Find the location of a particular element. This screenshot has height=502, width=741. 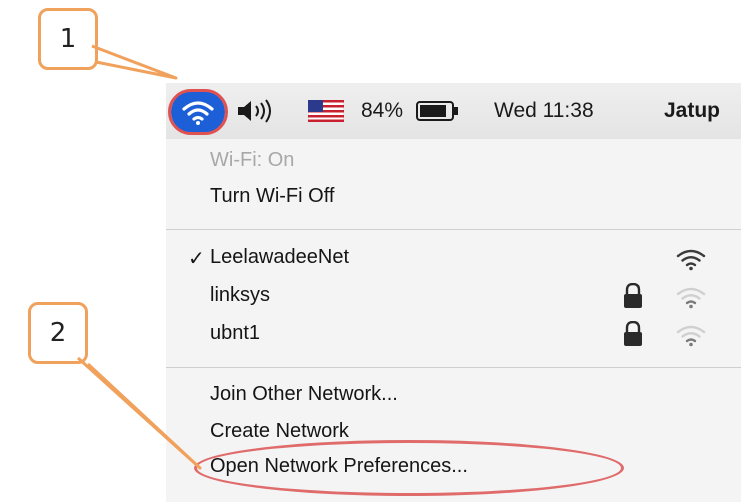

battery-percent: 84% is located at coordinates (382, 111).